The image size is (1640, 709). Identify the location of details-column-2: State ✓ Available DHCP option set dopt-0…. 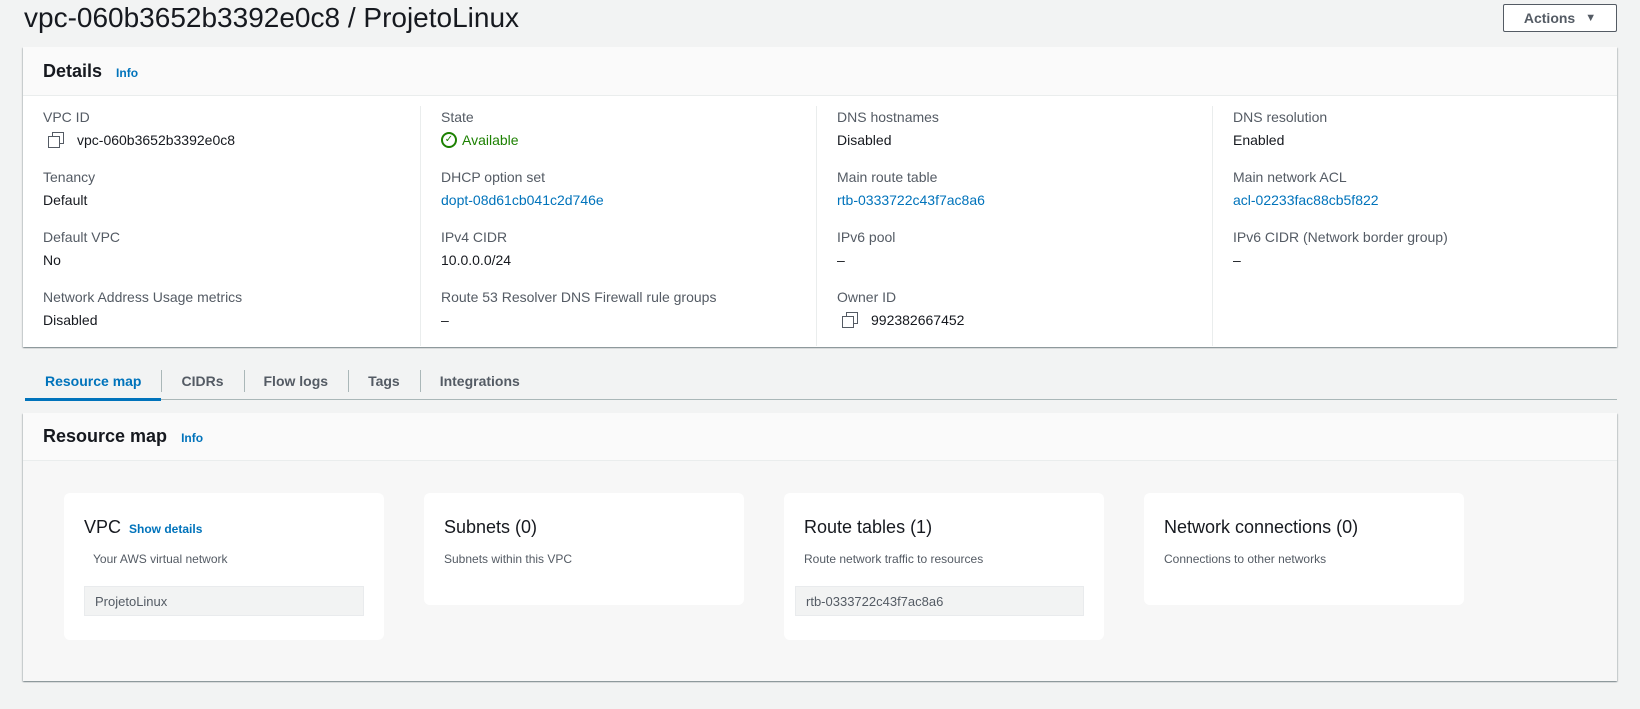
(618, 226).